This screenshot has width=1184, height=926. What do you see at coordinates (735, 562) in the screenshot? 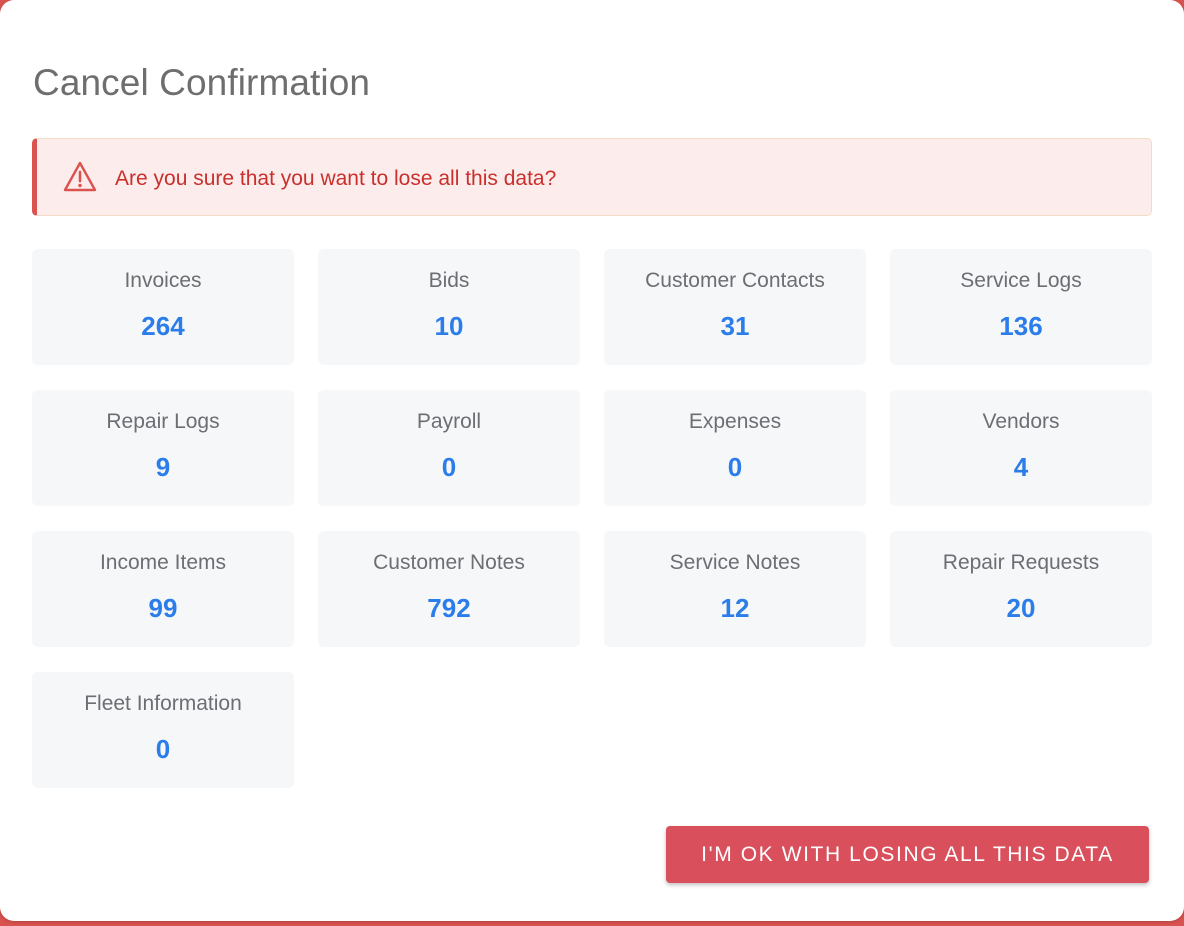
I see `stat-label: Service Notes` at bounding box center [735, 562].